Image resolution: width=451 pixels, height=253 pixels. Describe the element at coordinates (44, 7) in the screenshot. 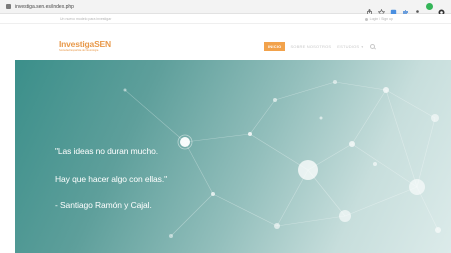

I see `url-text: investiga.sen.es/index.php` at that location.